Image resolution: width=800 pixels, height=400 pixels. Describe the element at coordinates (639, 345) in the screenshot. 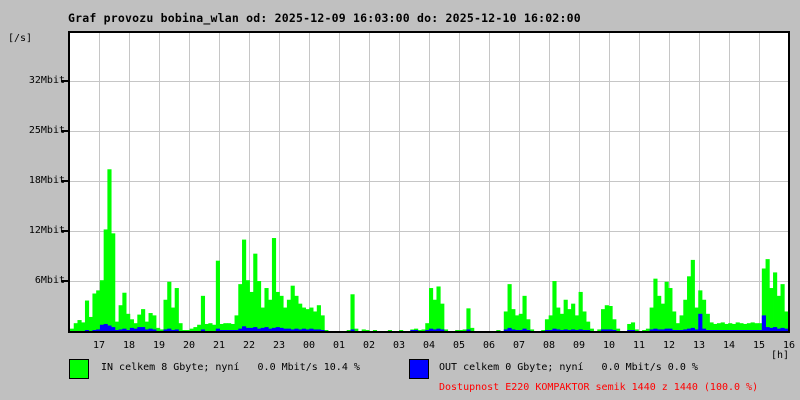

I see `x-tick-label: 11` at that location.